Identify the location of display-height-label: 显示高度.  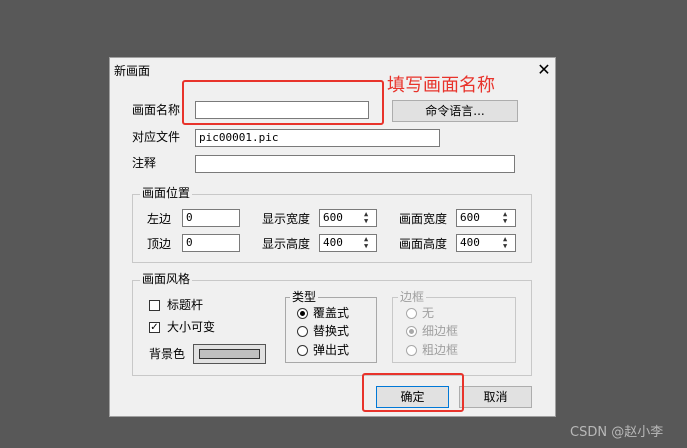
(286, 244).